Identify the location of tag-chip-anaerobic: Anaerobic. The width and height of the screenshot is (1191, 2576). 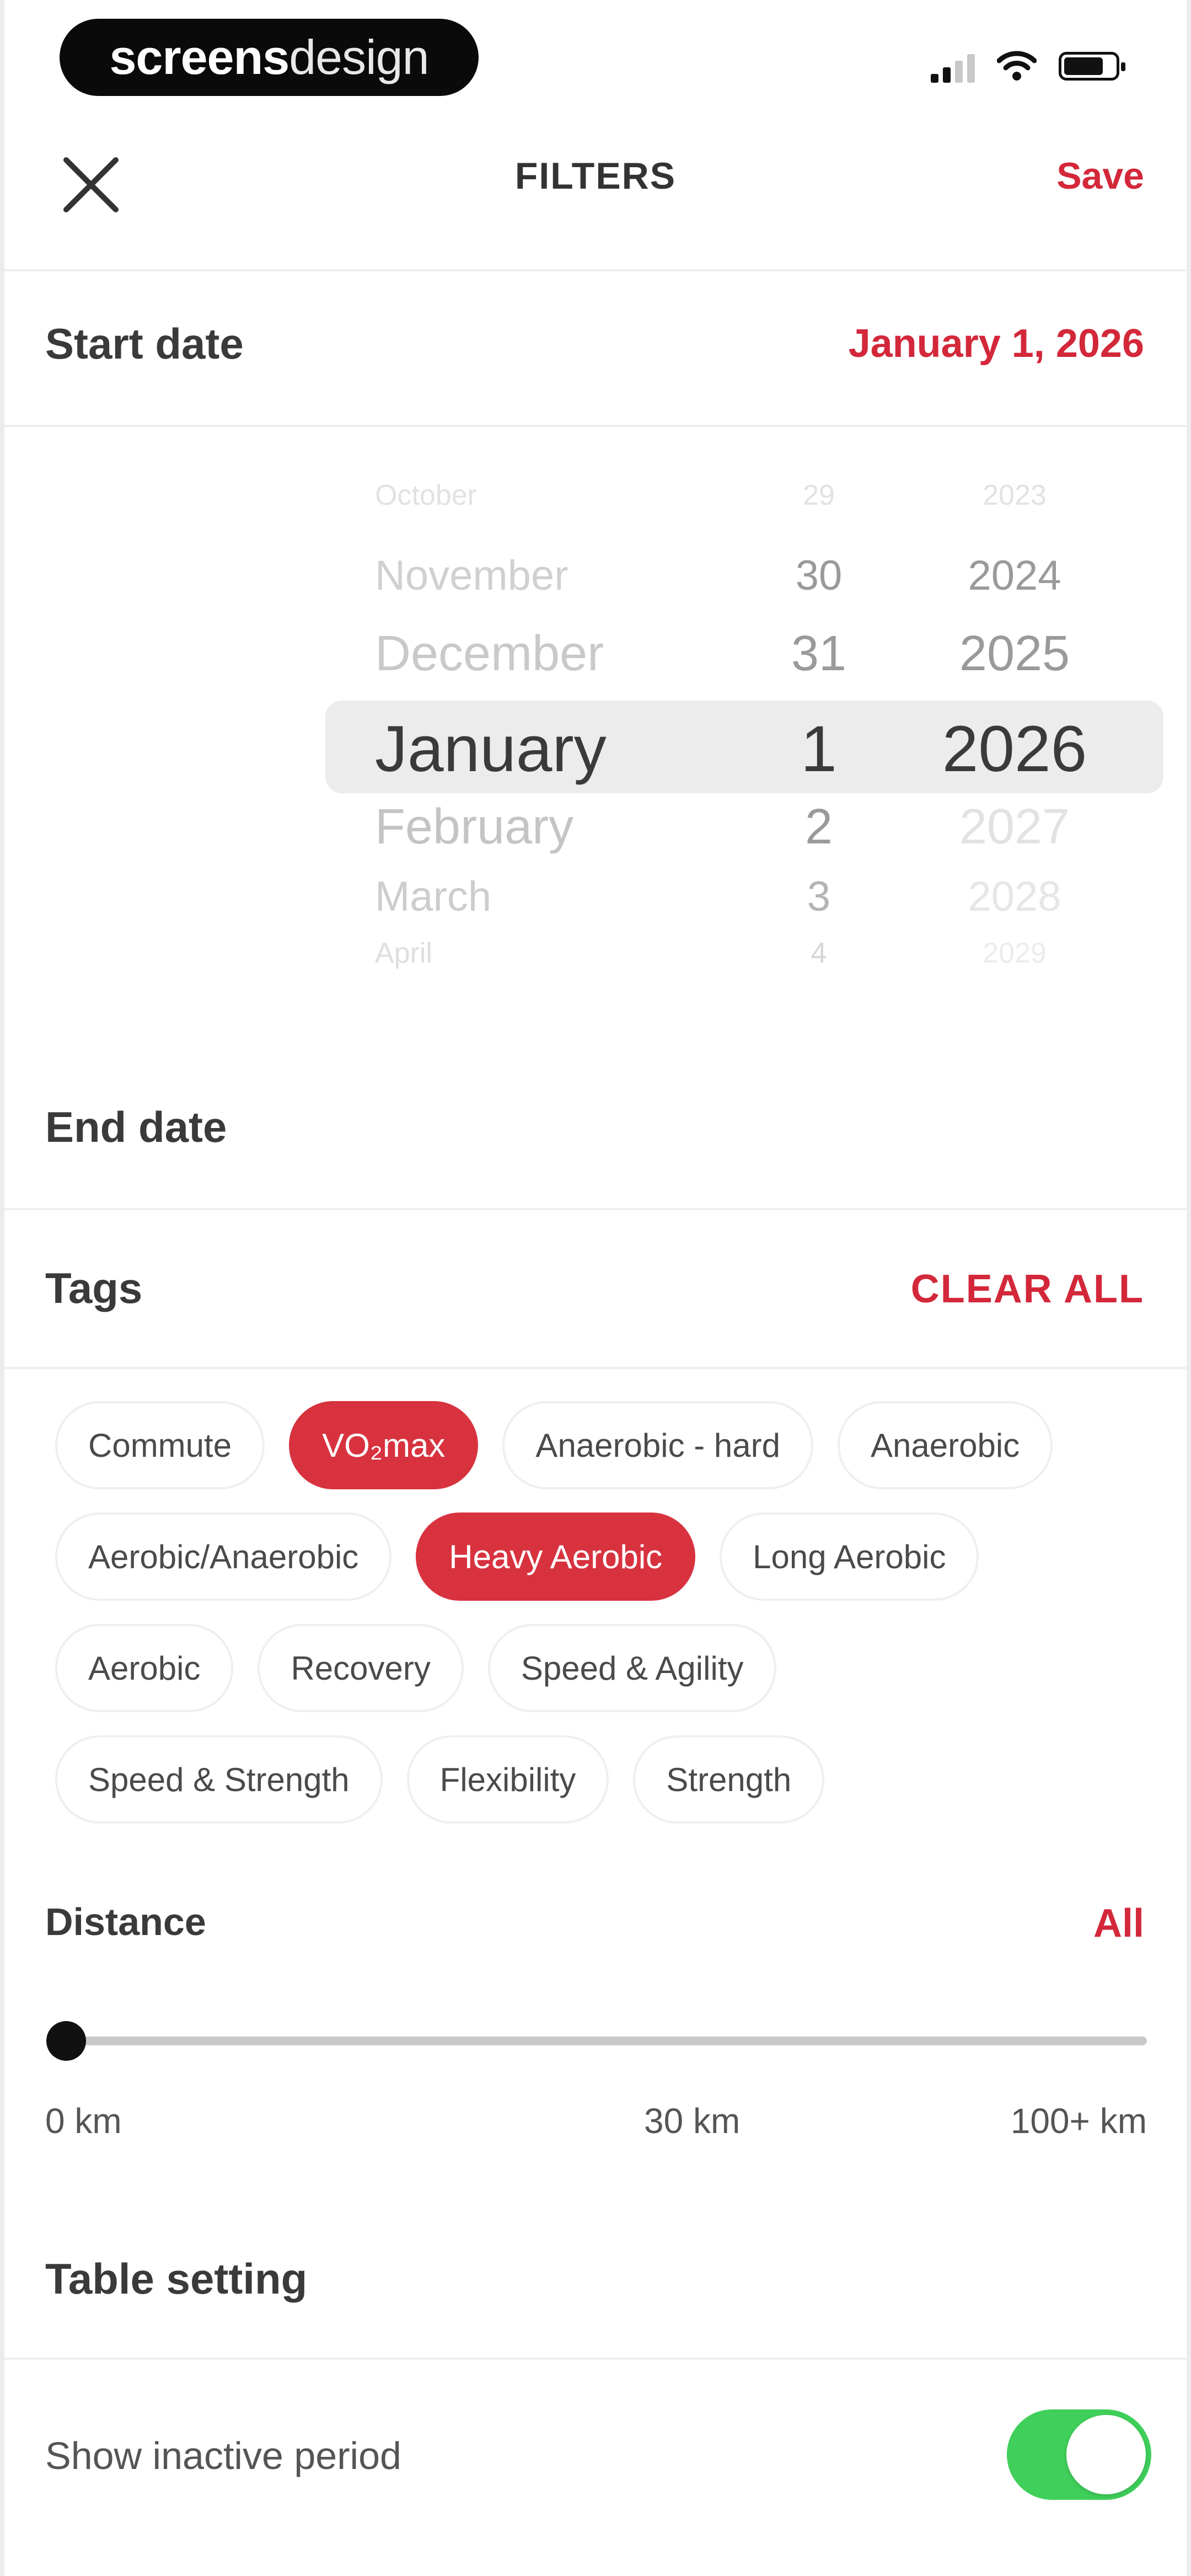
(945, 1445).